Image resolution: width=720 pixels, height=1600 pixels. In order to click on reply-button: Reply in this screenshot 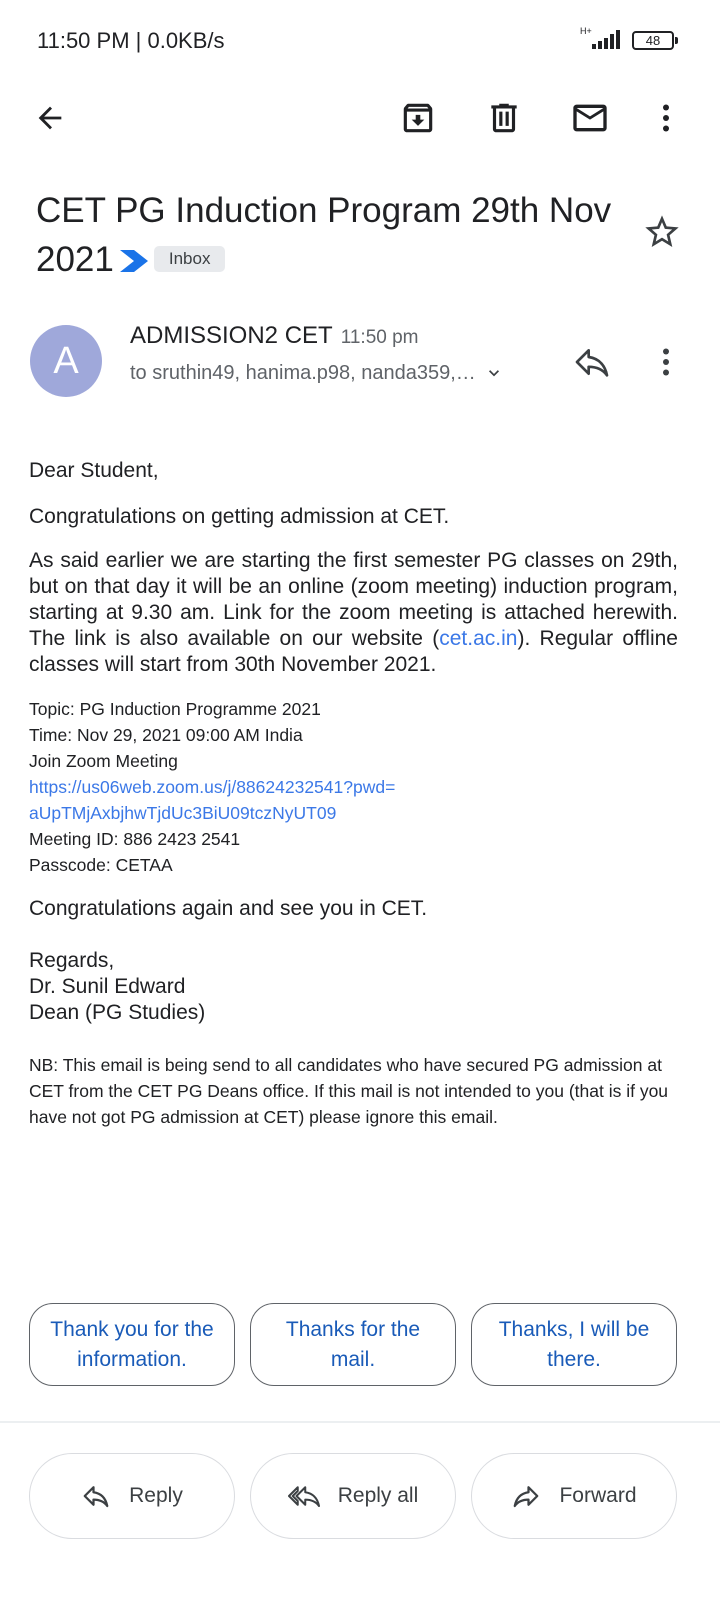, I will do `click(132, 1496)`.